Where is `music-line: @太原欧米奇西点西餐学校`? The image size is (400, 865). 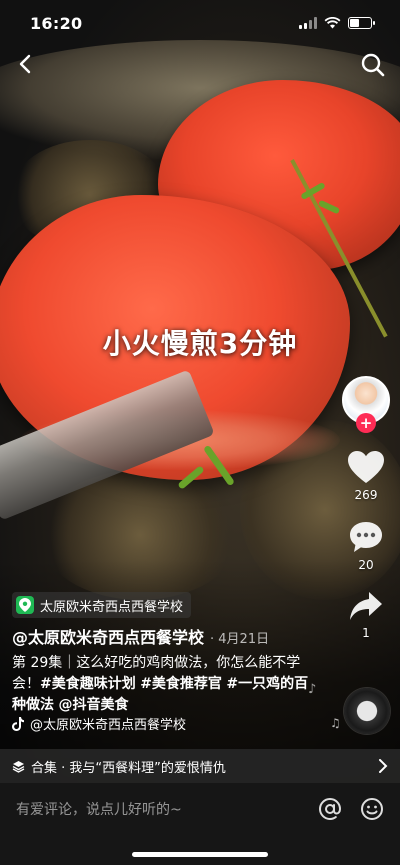 music-line: @太原欧米奇西点西餐学校 is located at coordinates (99, 723).